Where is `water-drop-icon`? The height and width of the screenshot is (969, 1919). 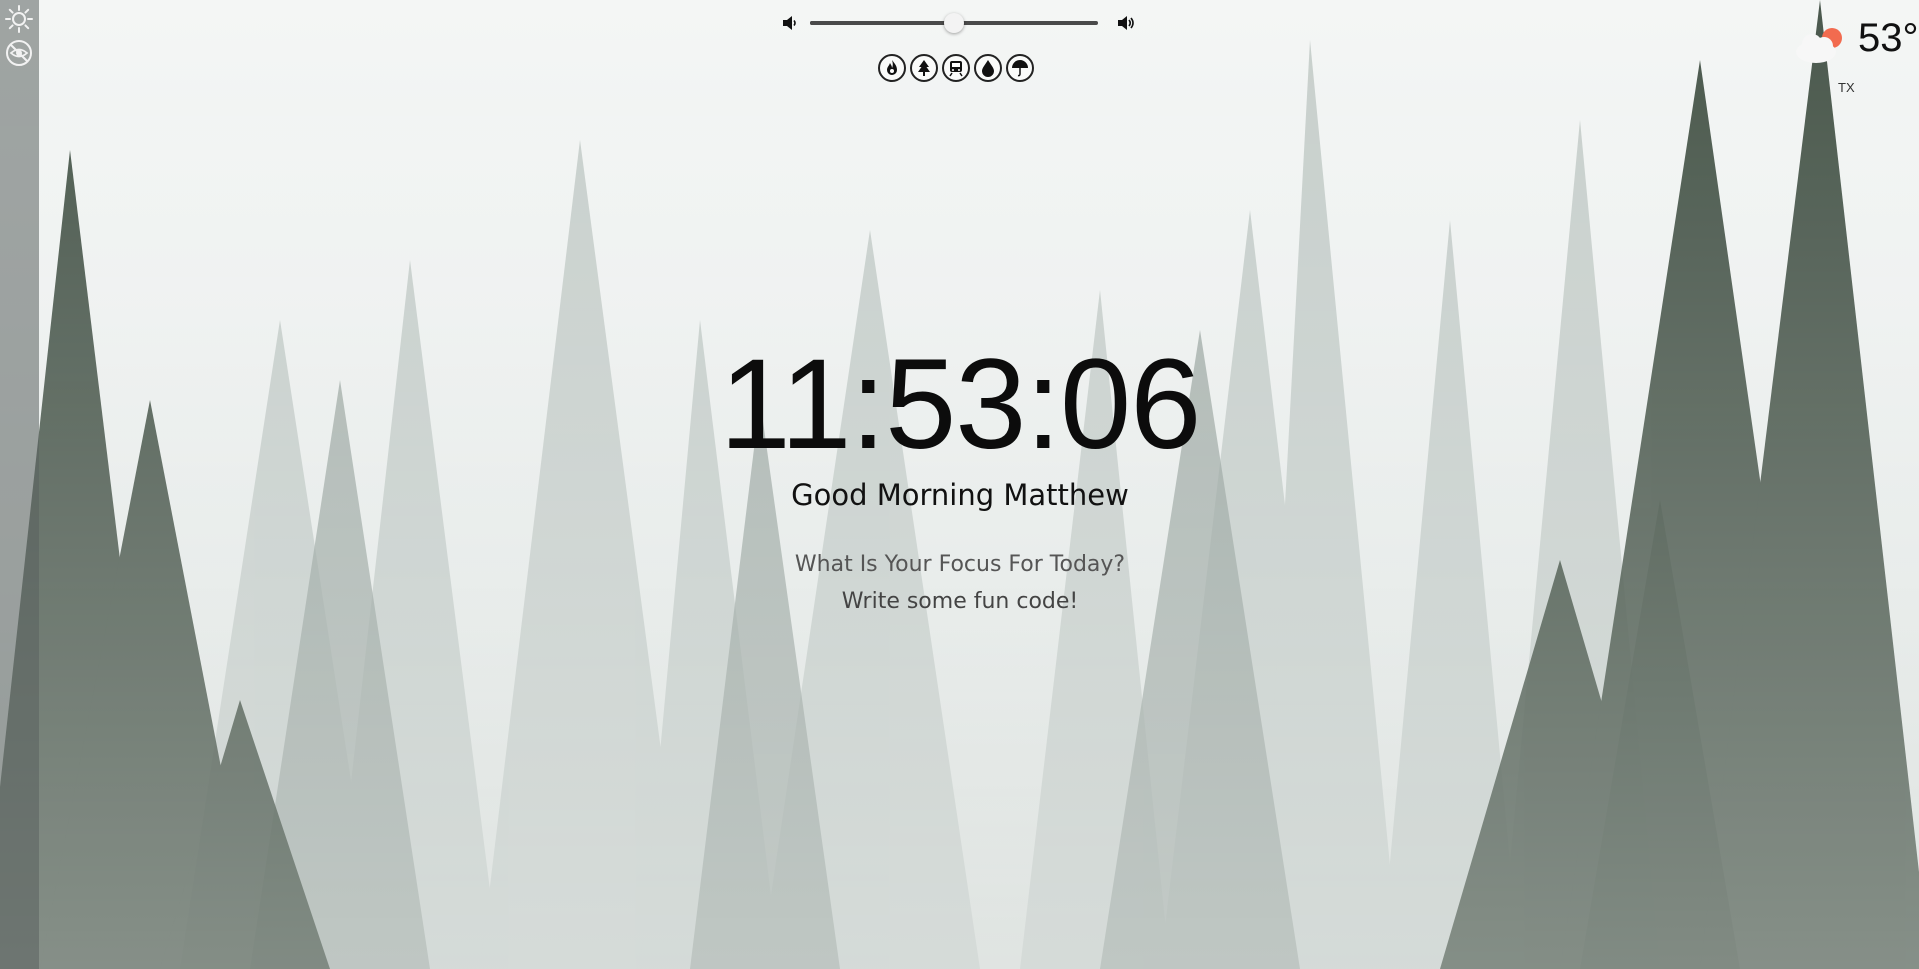
water-drop-icon is located at coordinates (988, 68).